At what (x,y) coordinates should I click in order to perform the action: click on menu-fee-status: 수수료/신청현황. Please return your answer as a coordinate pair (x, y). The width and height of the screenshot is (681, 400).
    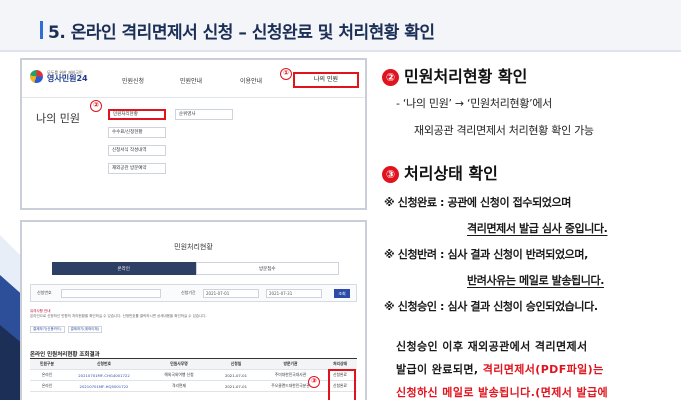
    Looking at the image, I should click on (137, 132).